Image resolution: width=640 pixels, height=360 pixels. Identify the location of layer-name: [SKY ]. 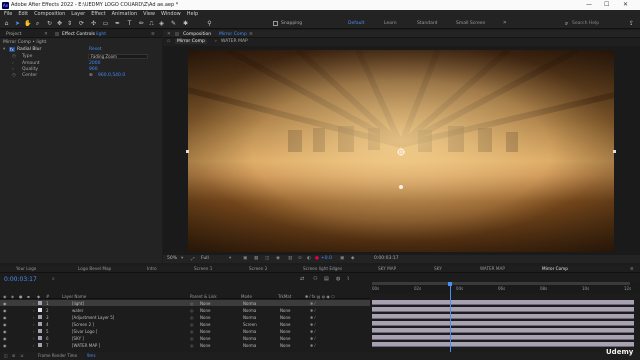
(78, 338).